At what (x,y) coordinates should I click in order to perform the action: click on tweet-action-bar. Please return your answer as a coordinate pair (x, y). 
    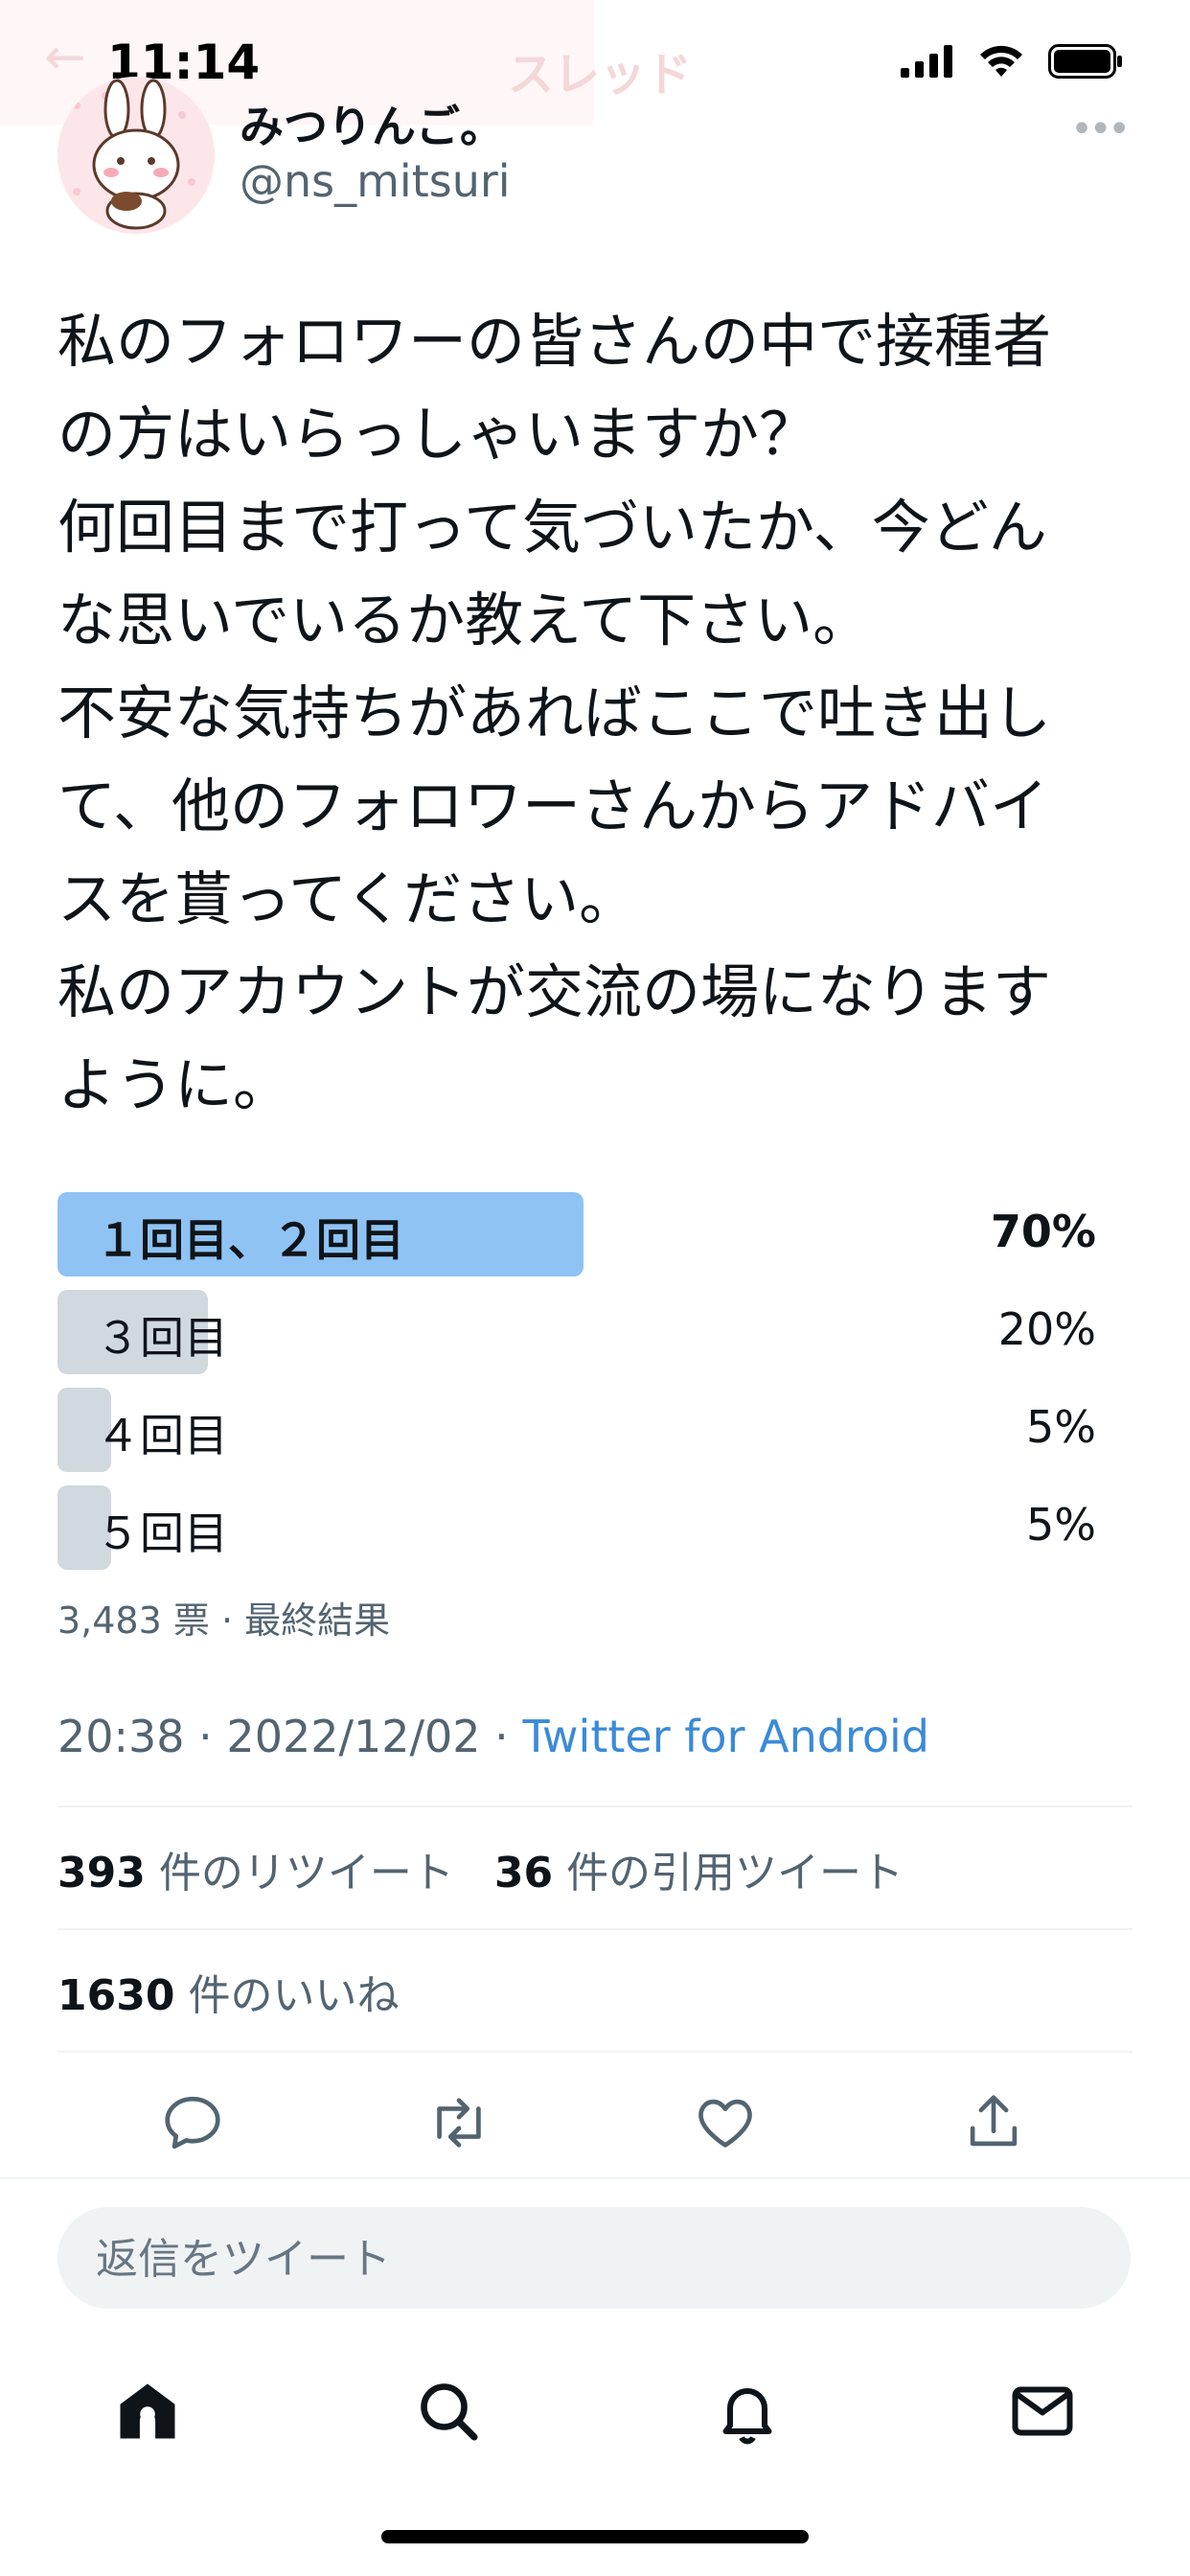
    Looking at the image, I should click on (595, 2118).